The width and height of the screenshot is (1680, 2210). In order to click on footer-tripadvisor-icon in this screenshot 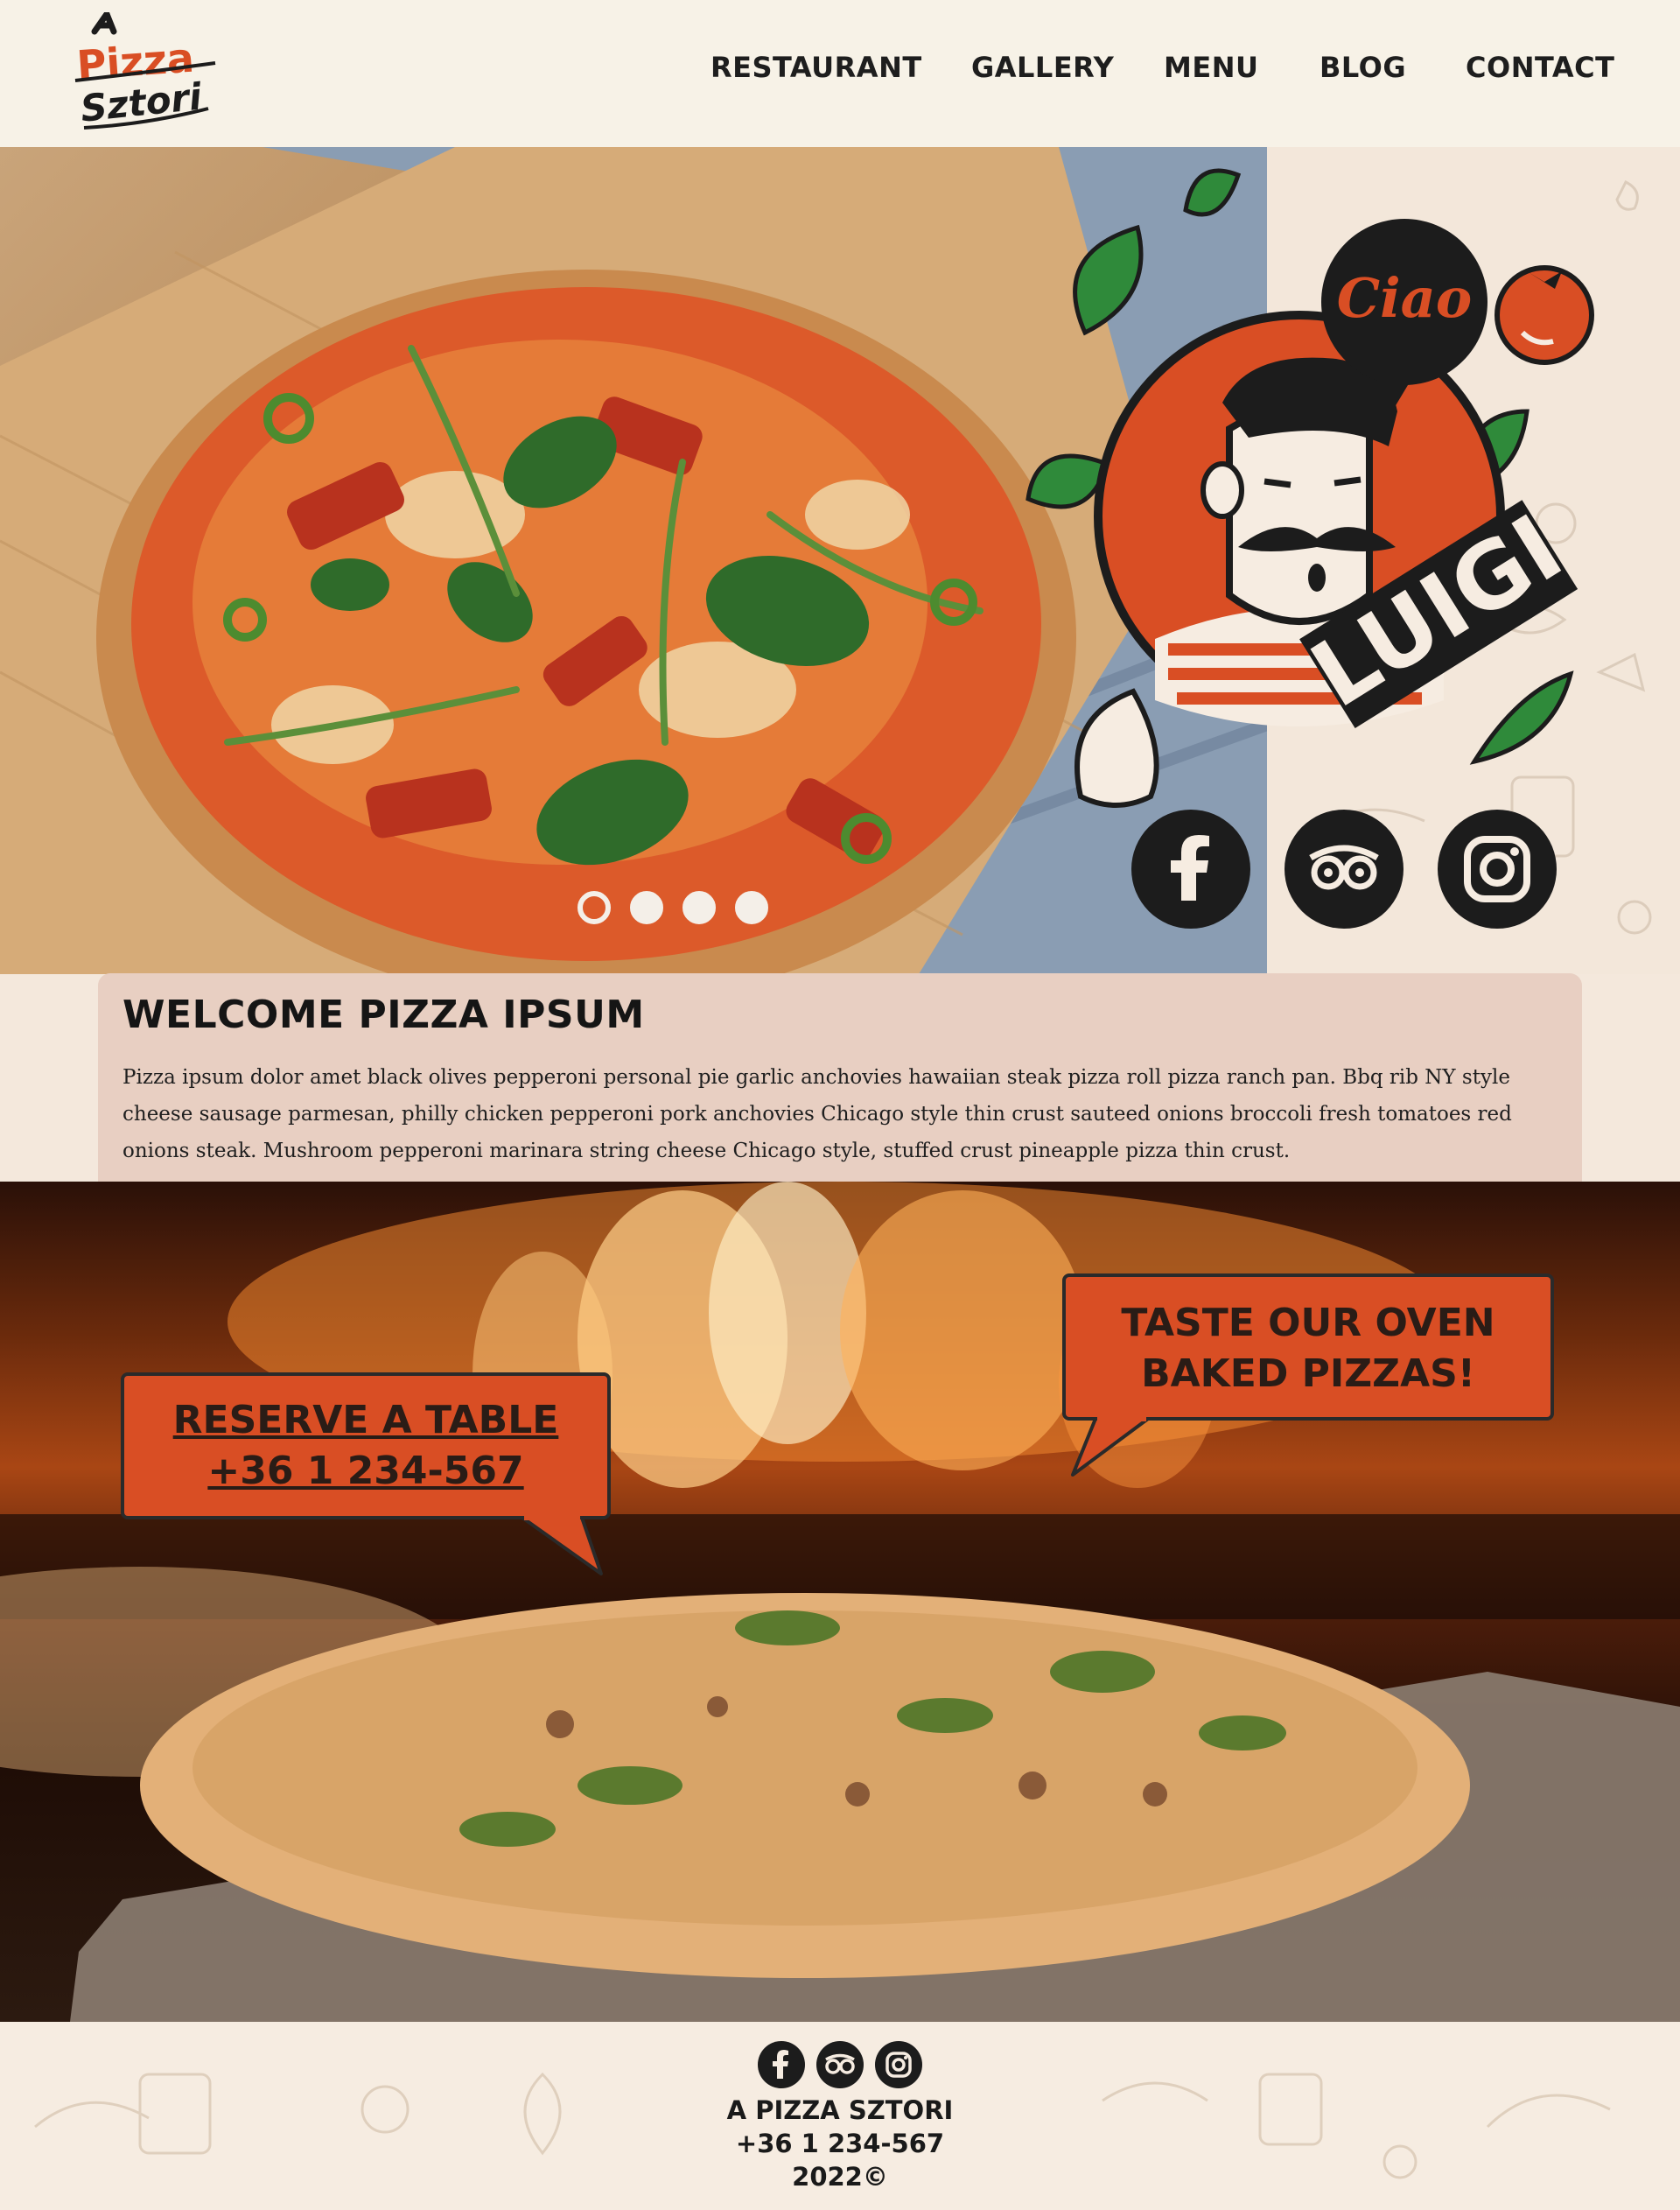, I will do `click(840, 2064)`.